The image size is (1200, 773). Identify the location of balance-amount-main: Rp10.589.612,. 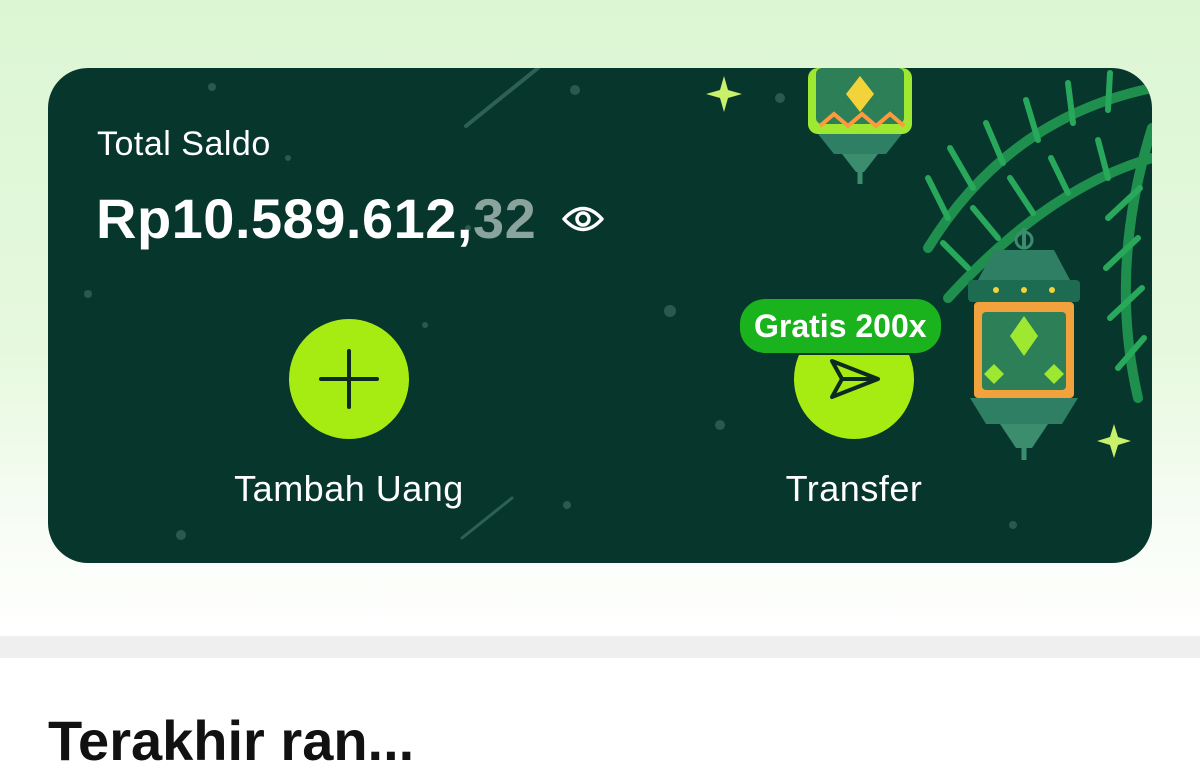
(284, 218).